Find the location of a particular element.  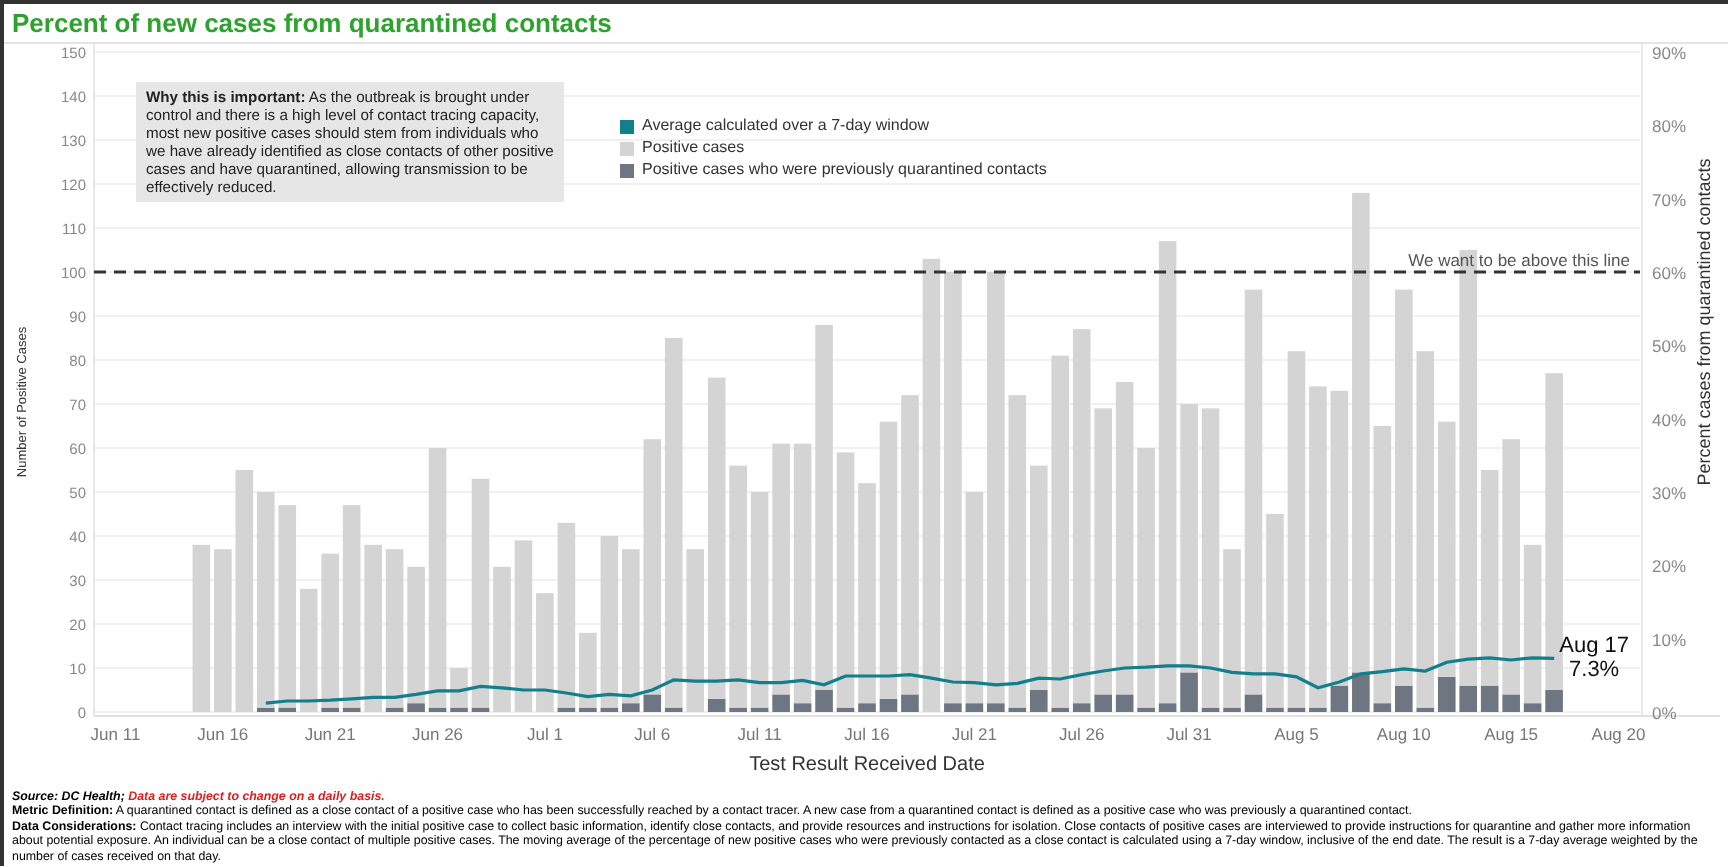

reference-label: We want to be above this line is located at coordinates (1519, 260).